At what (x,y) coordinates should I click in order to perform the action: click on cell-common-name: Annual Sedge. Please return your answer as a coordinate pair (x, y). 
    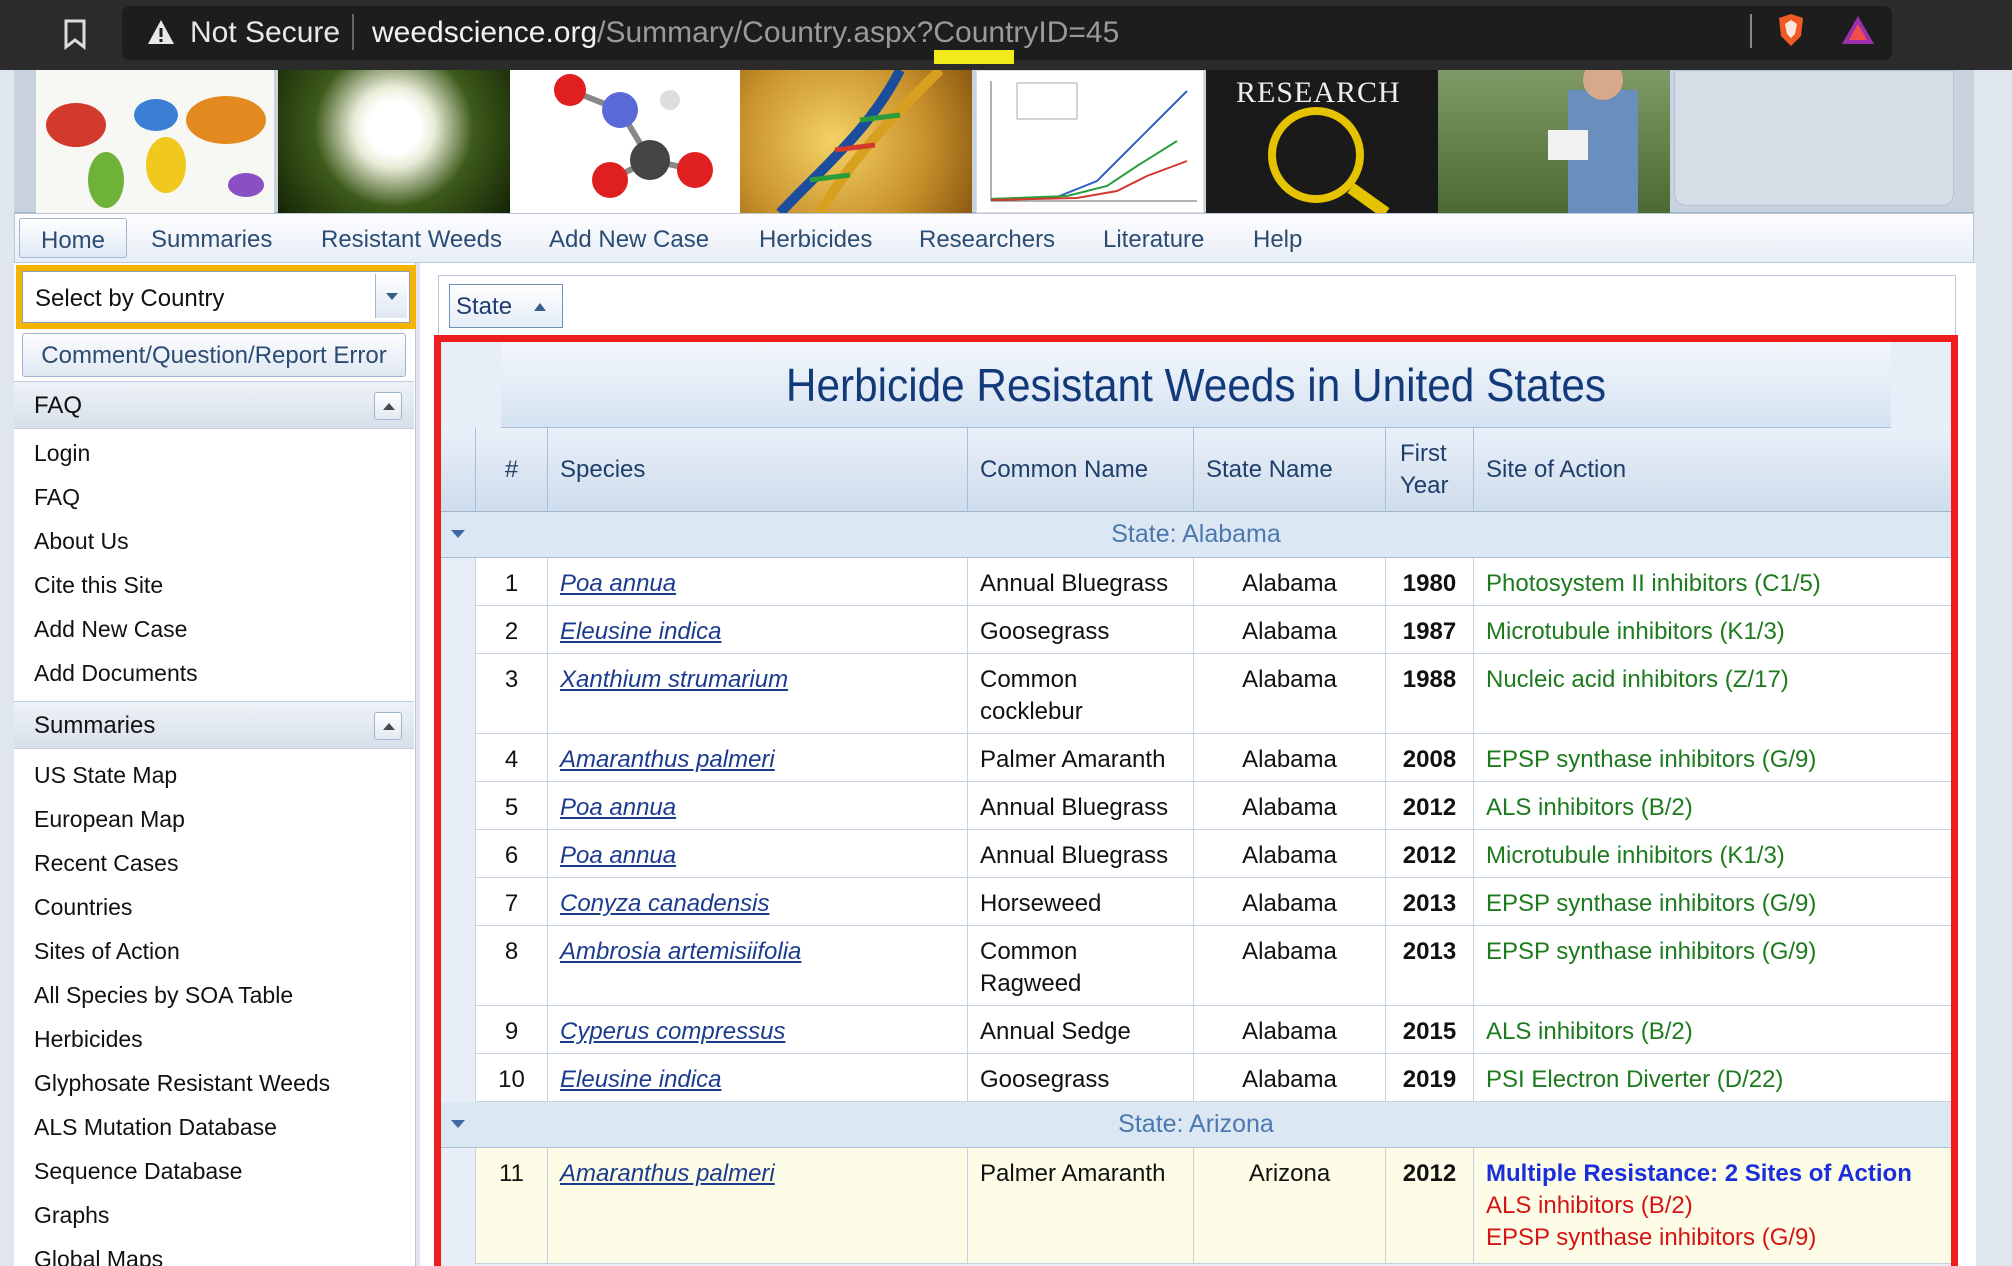
    Looking at the image, I should click on (1080, 1029).